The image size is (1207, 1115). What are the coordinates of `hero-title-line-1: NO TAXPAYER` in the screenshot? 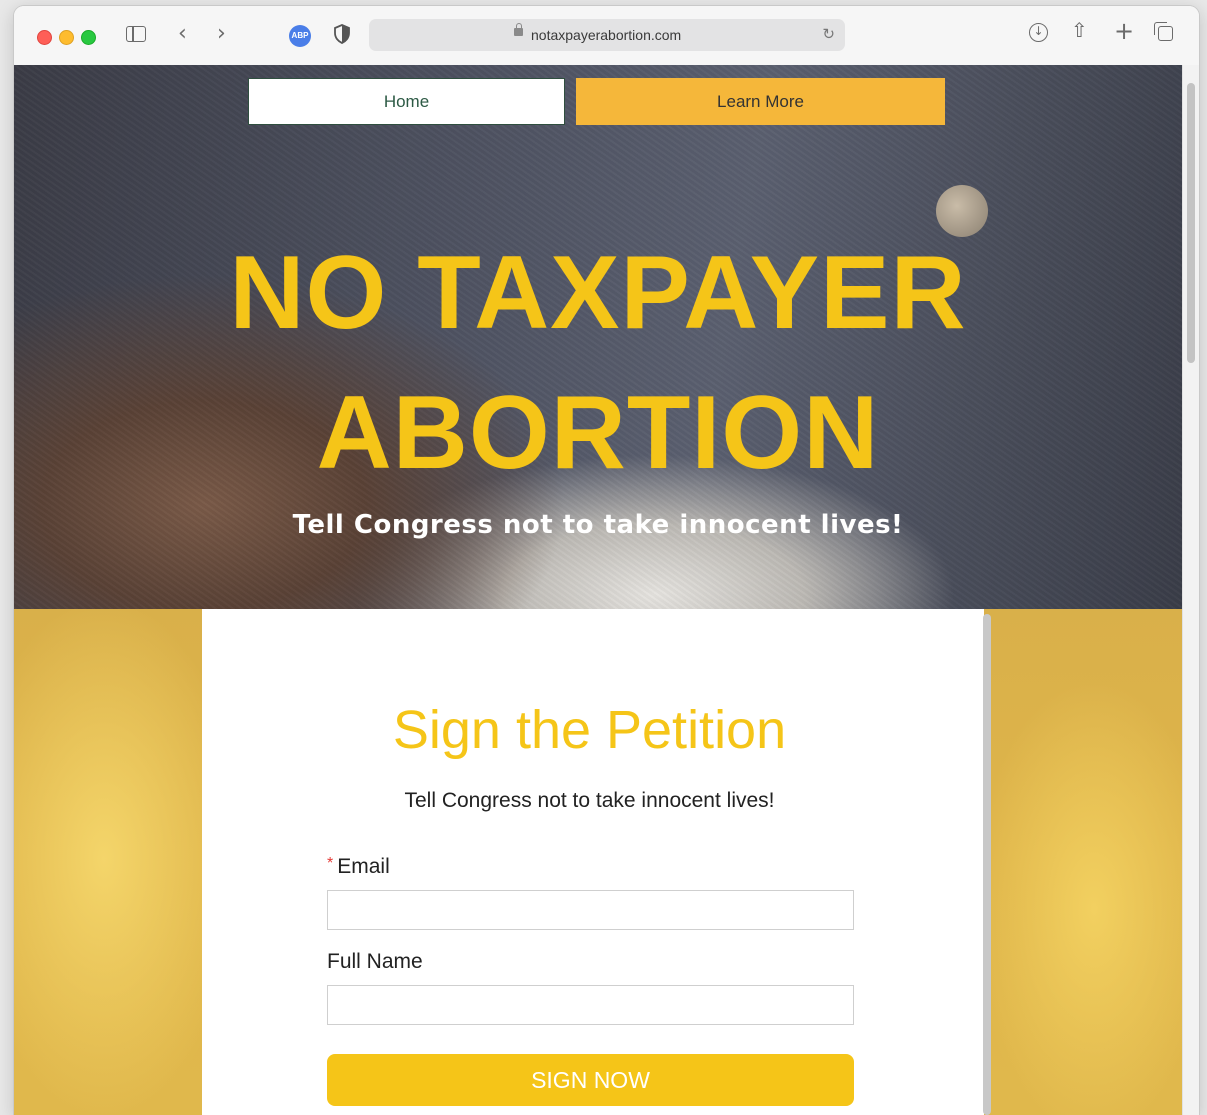 It's located at (598, 293).